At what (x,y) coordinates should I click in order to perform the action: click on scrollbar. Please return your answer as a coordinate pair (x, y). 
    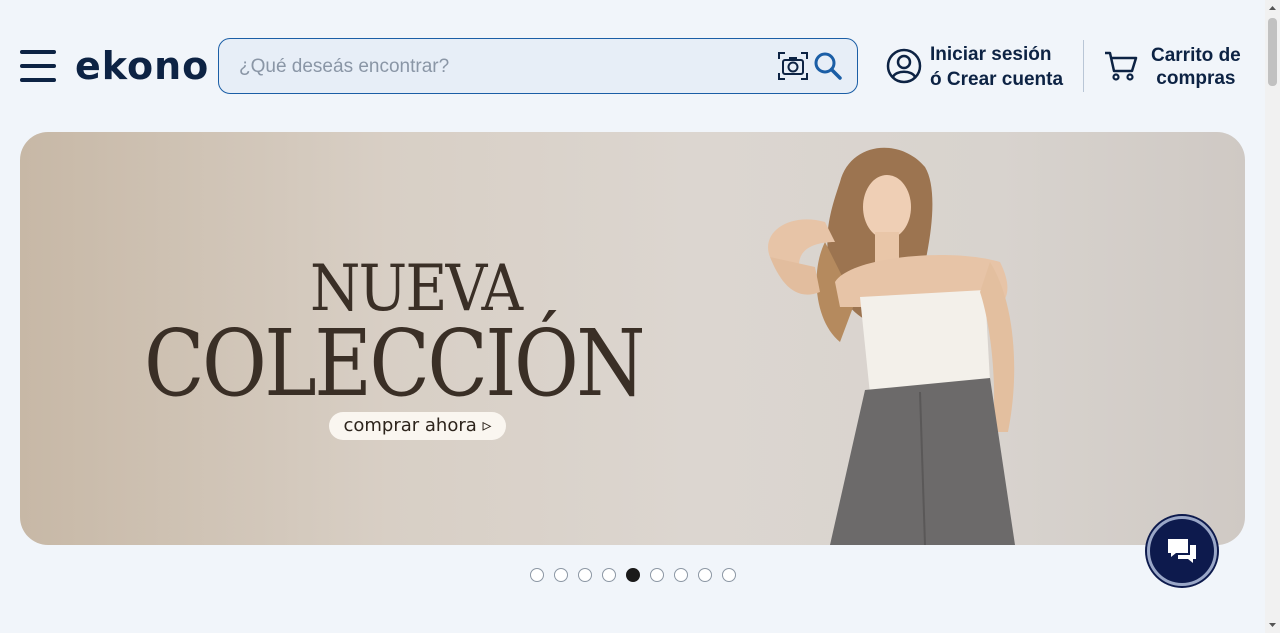
    Looking at the image, I should click on (1272, 316).